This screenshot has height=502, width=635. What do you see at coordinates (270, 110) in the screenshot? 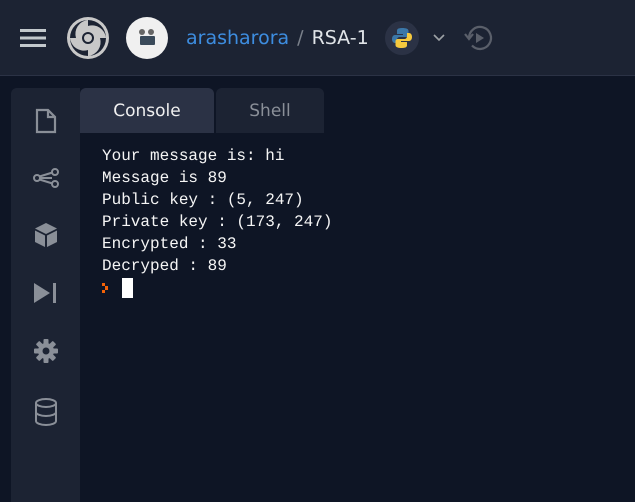
I see `tab: Shell` at bounding box center [270, 110].